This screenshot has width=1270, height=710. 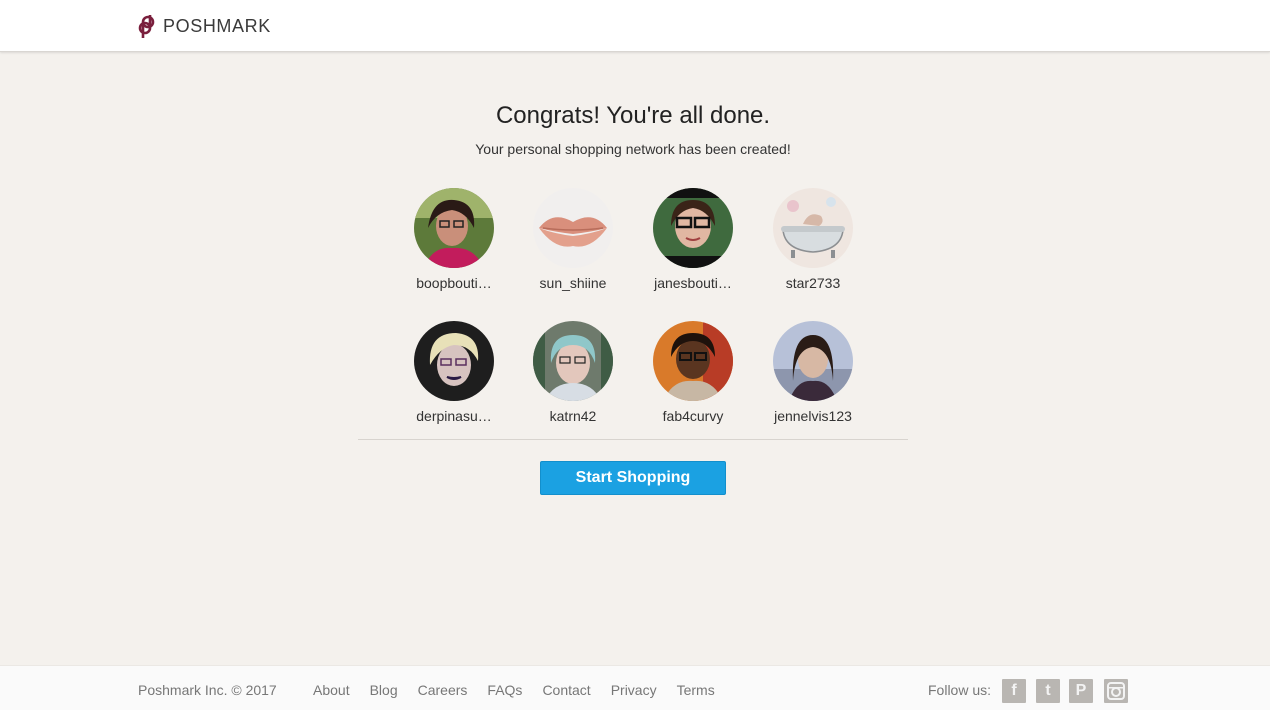 What do you see at coordinates (813, 416) in the screenshot?
I see `username: jennelvis123` at bounding box center [813, 416].